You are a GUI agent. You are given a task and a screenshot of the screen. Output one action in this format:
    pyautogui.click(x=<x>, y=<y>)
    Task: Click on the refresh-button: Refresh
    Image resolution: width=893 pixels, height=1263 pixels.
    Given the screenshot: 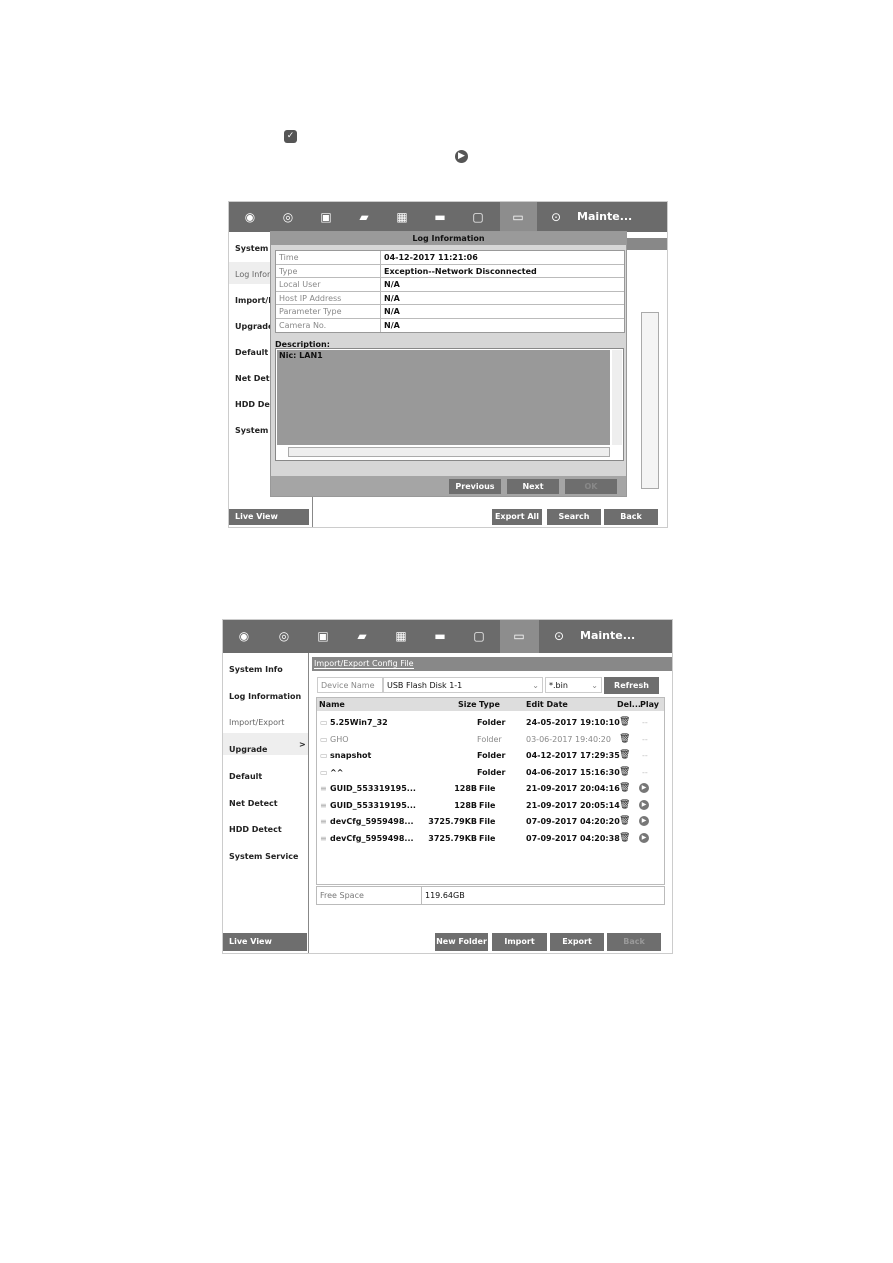 What is the action you would take?
    pyautogui.click(x=631, y=685)
    